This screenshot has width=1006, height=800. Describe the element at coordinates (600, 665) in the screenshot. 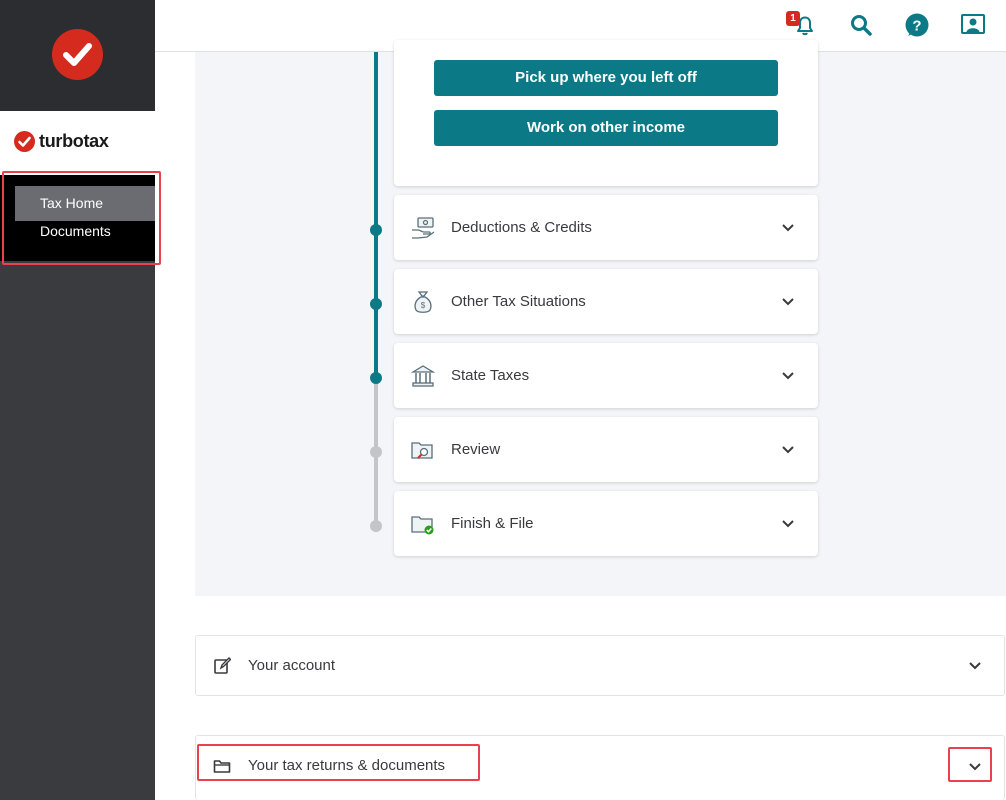

I see `your-account-card: Your account` at that location.